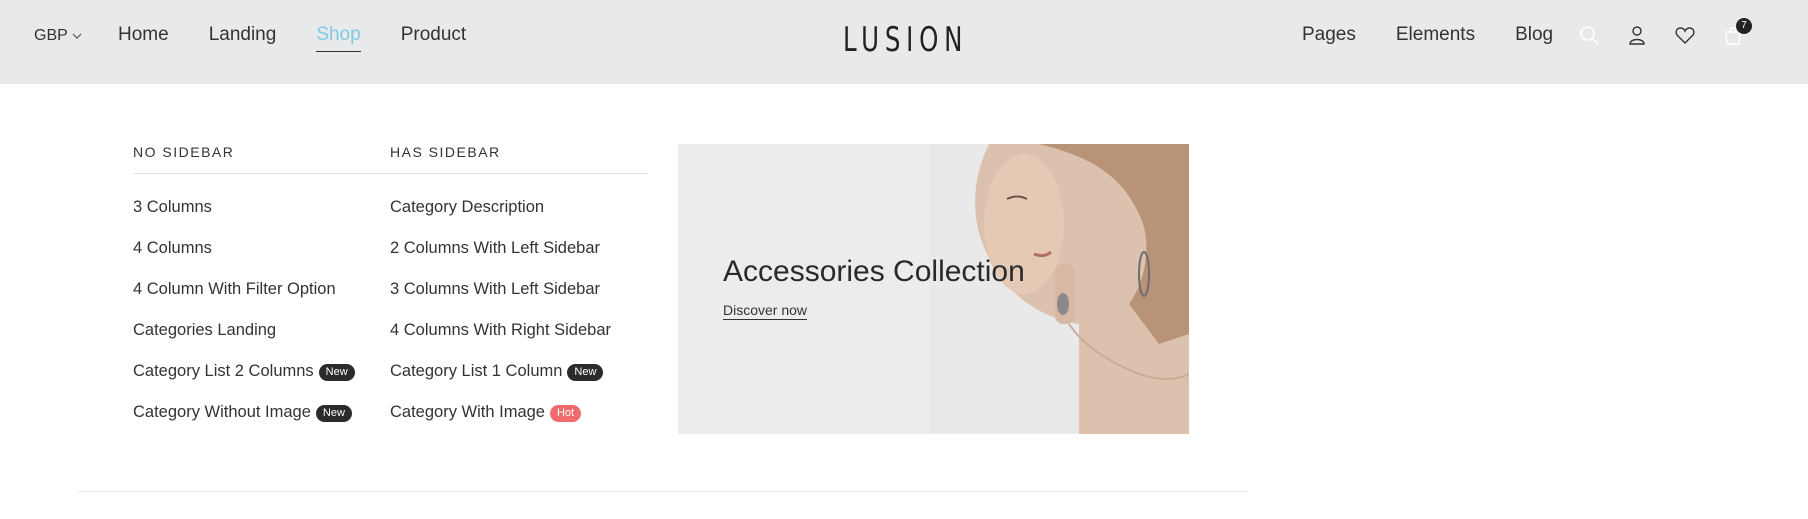 This screenshot has height=519, width=1808. I want to click on hot-badge: Hot, so click(565, 413).